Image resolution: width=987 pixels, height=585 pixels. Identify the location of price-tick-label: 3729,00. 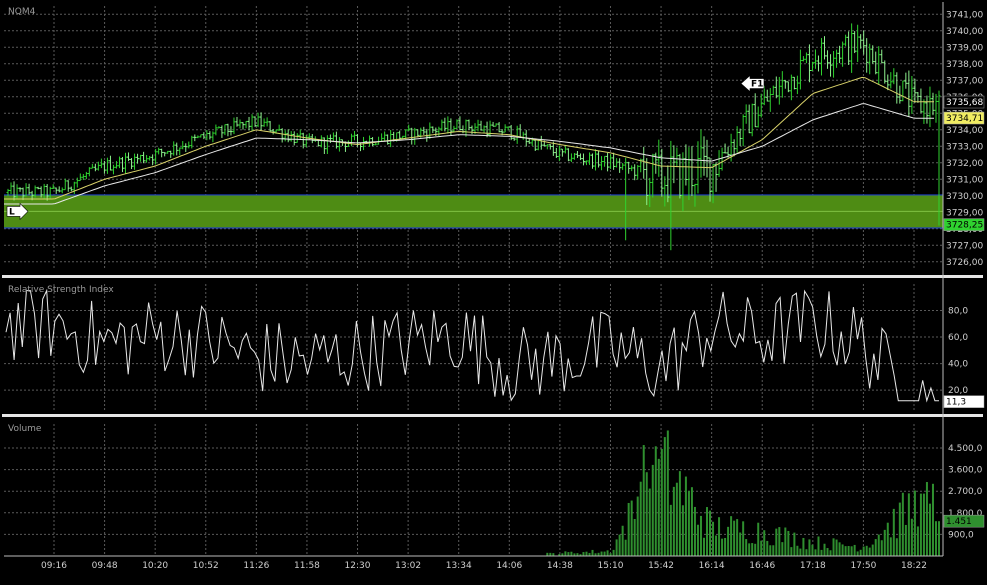
(964, 213).